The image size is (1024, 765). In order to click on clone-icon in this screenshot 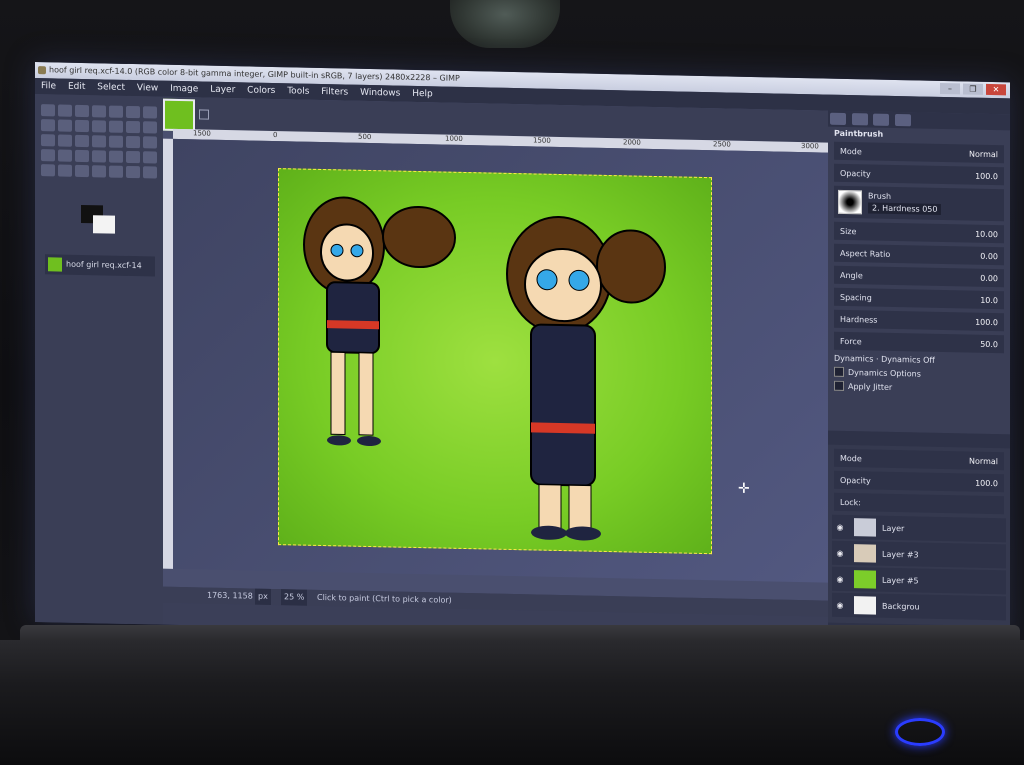, I will do `click(48, 170)`.